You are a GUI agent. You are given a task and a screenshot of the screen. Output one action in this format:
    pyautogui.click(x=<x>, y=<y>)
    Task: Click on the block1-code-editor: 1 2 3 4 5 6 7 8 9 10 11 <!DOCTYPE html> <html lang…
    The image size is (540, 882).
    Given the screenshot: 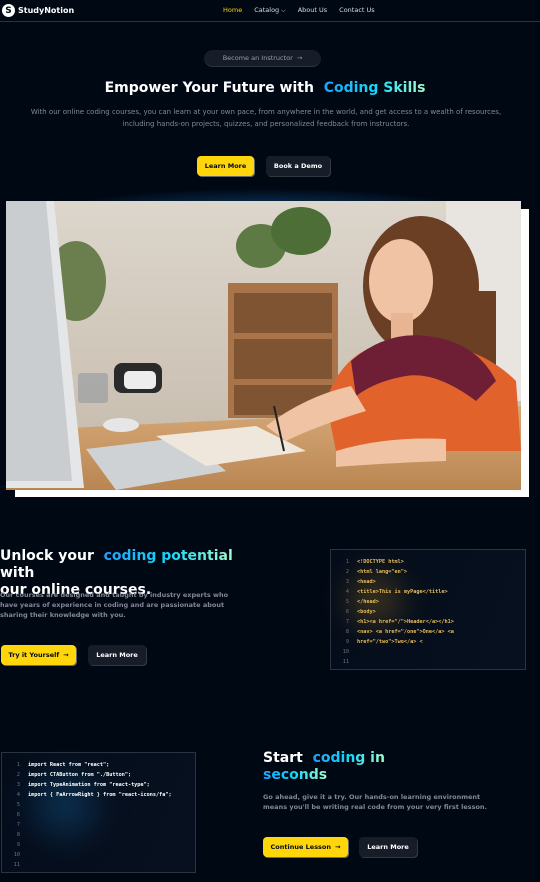 What is the action you would take?
    pyautogui.click(x=428, y=609)
    